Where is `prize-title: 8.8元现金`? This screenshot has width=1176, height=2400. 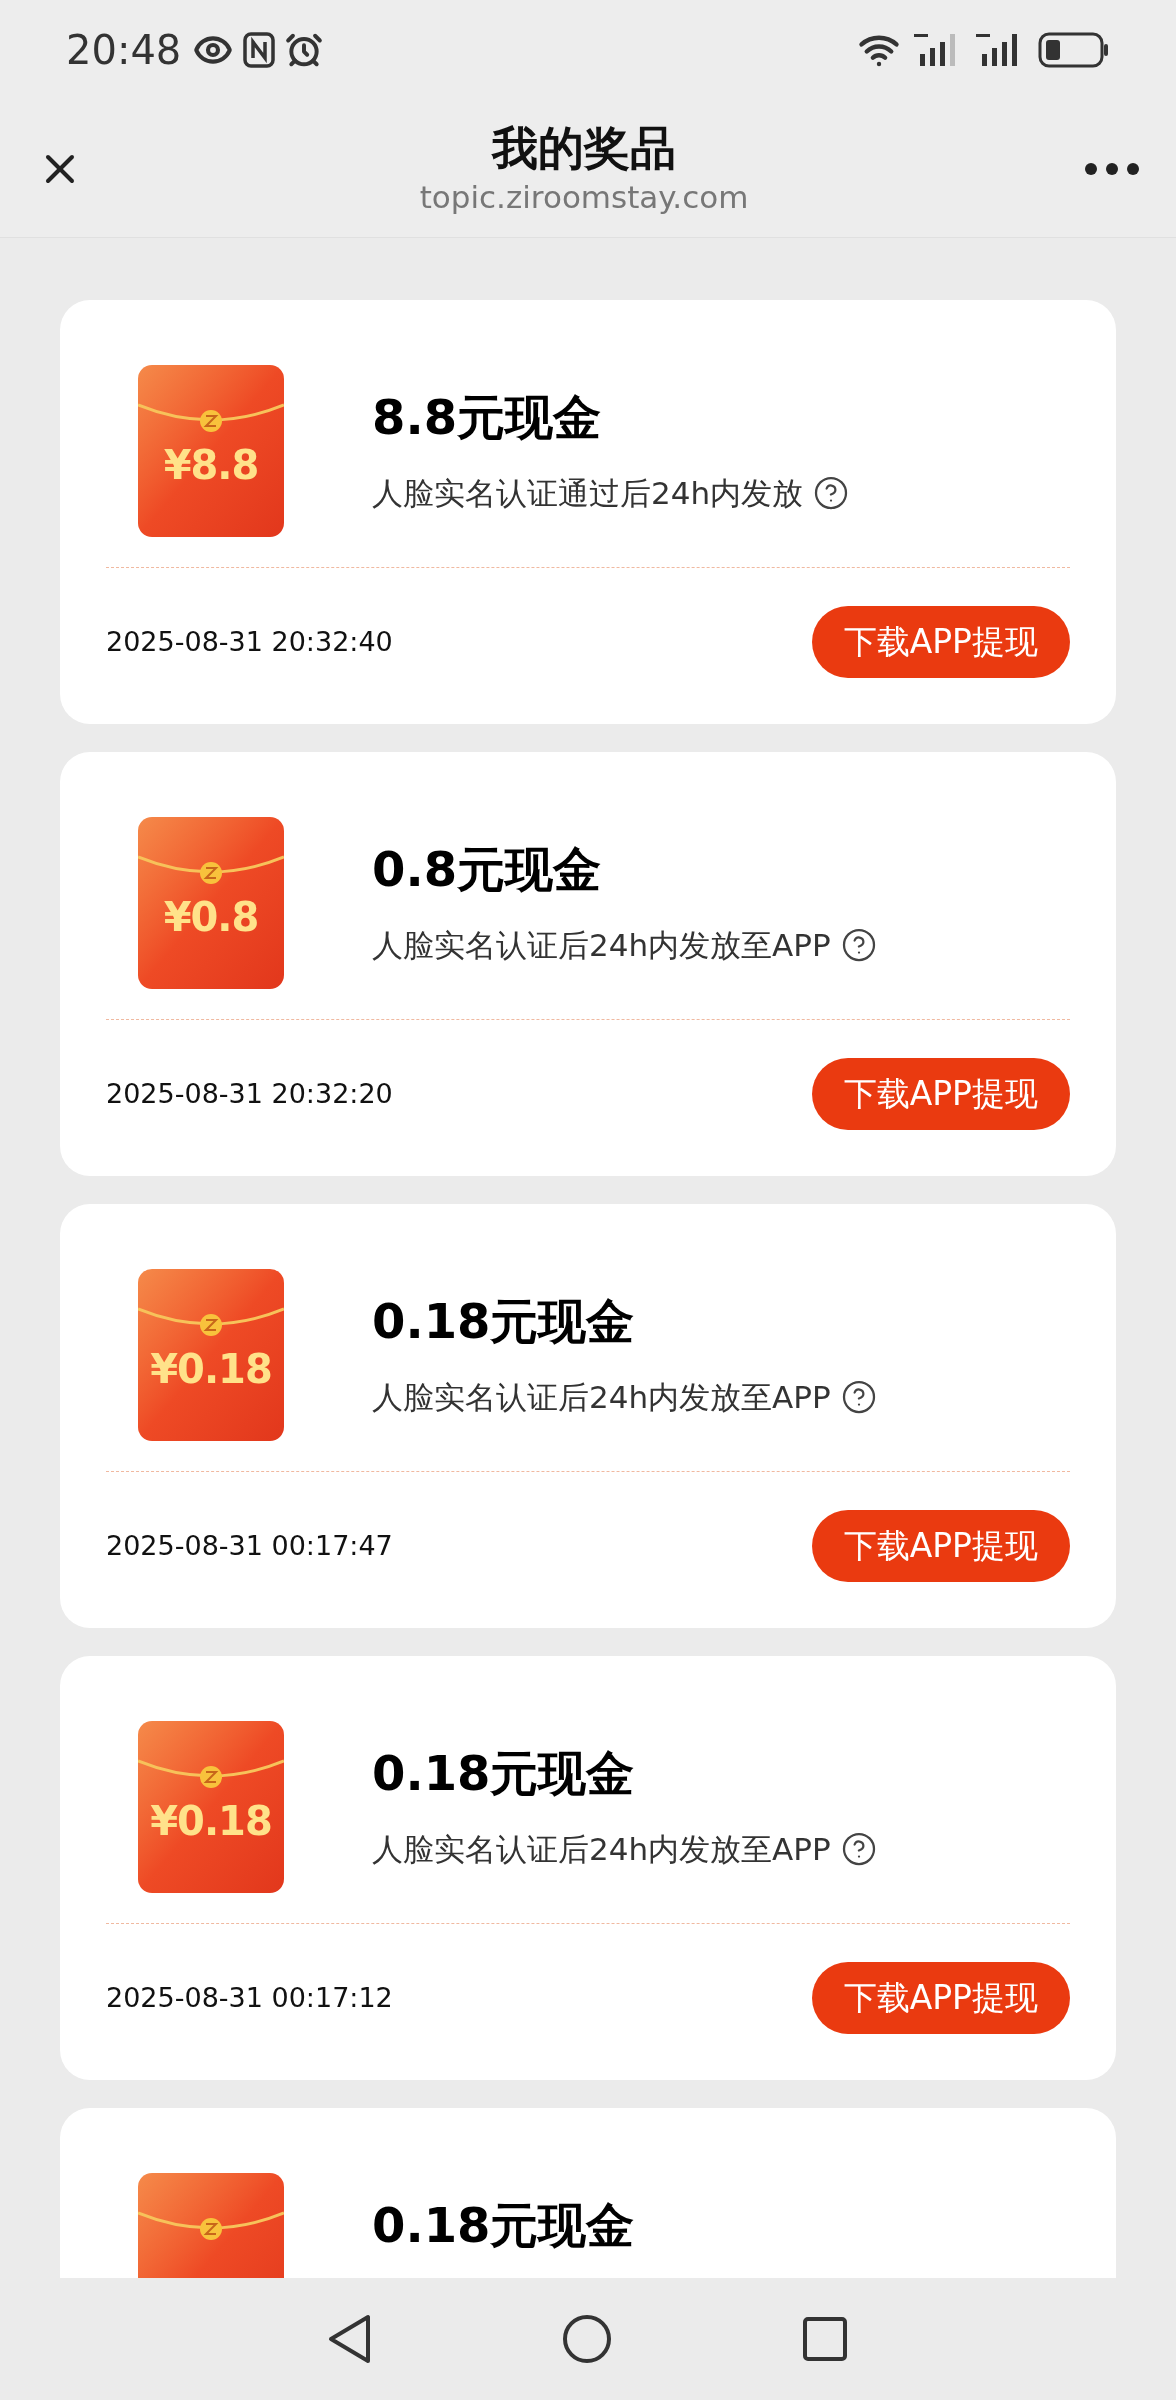 prize-title: 8.8元现金 is located at coordinates (487, 417).